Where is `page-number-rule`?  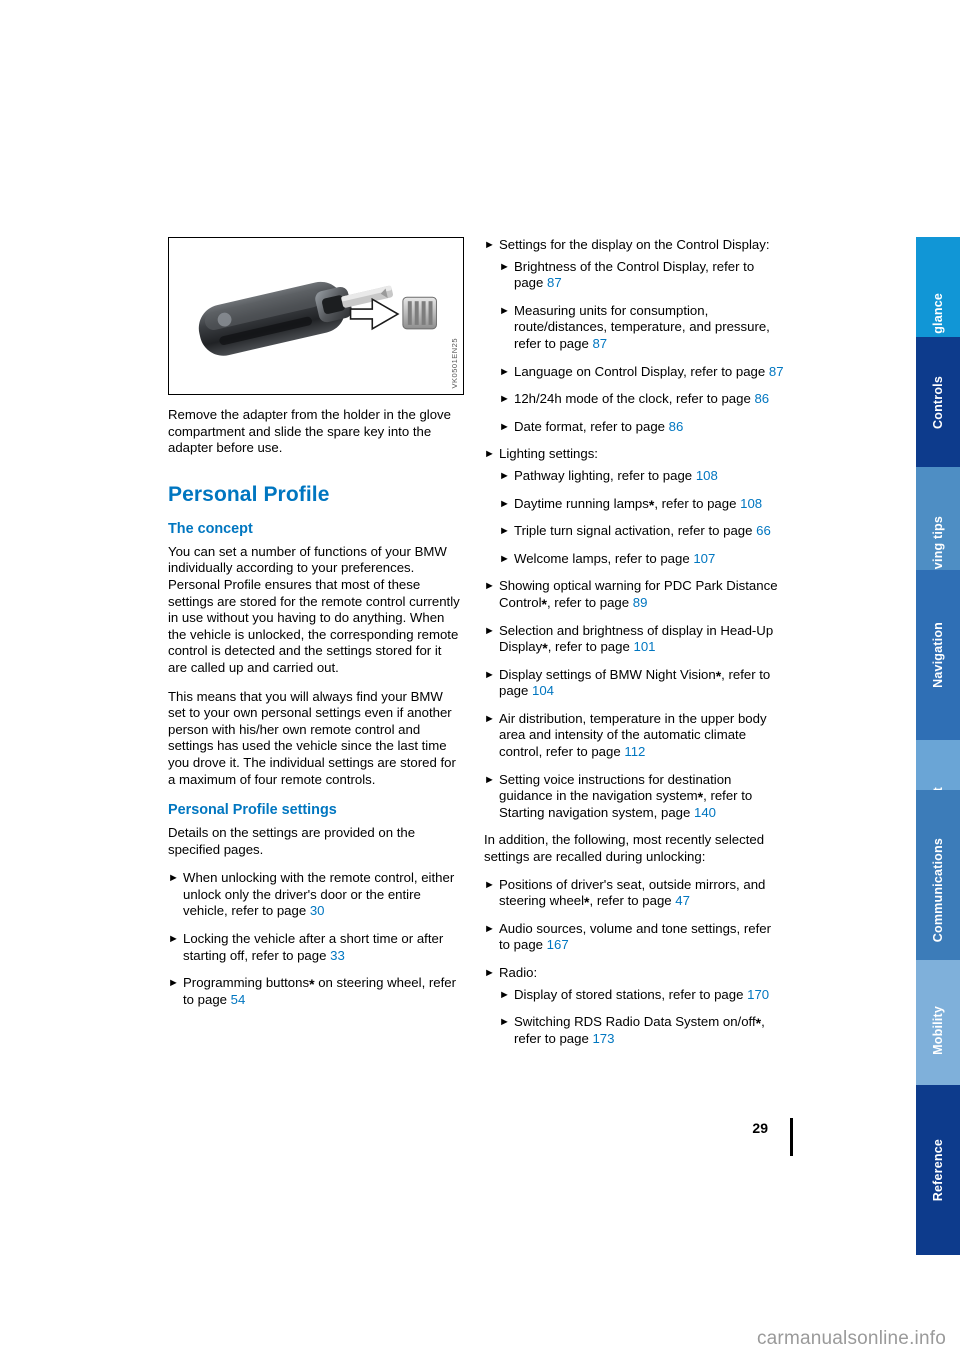 page-number-rule is located at coordinates (791, 1137).